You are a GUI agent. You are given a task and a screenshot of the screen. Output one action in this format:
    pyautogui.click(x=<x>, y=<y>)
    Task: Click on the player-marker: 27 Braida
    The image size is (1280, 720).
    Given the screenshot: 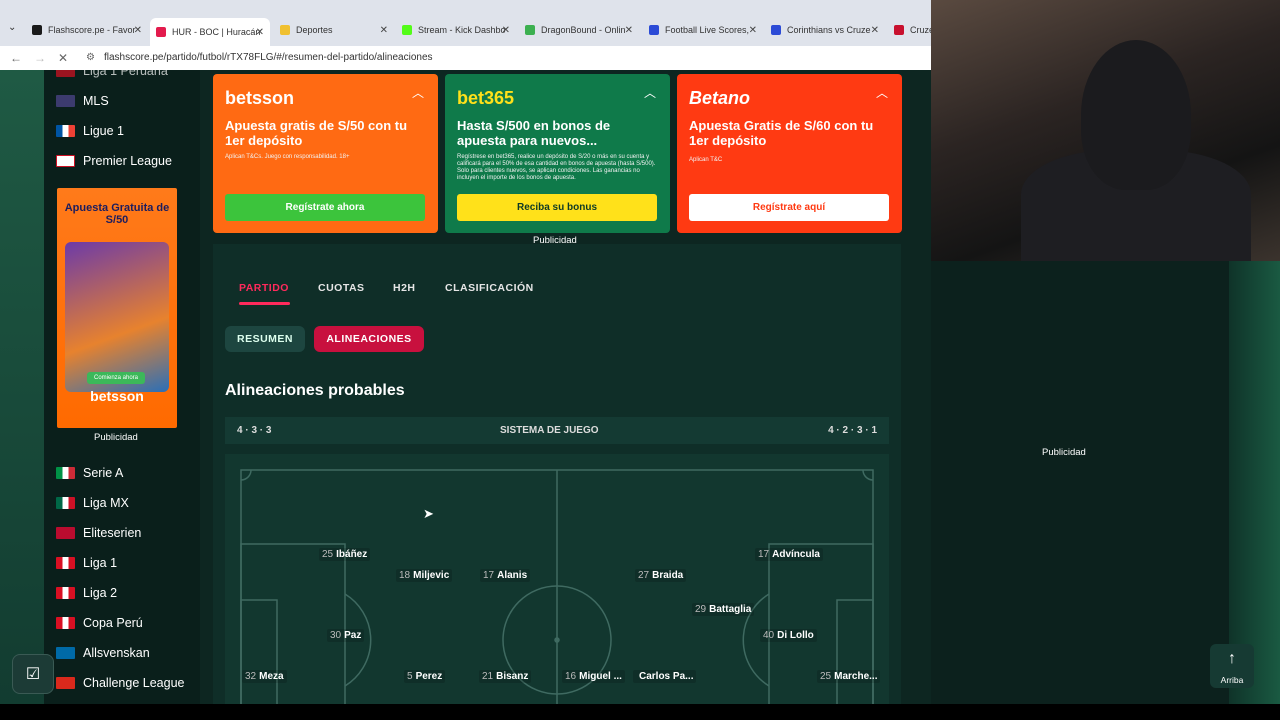 What is the action you would take?
    pyautogui.click(x=661, y=575)
    